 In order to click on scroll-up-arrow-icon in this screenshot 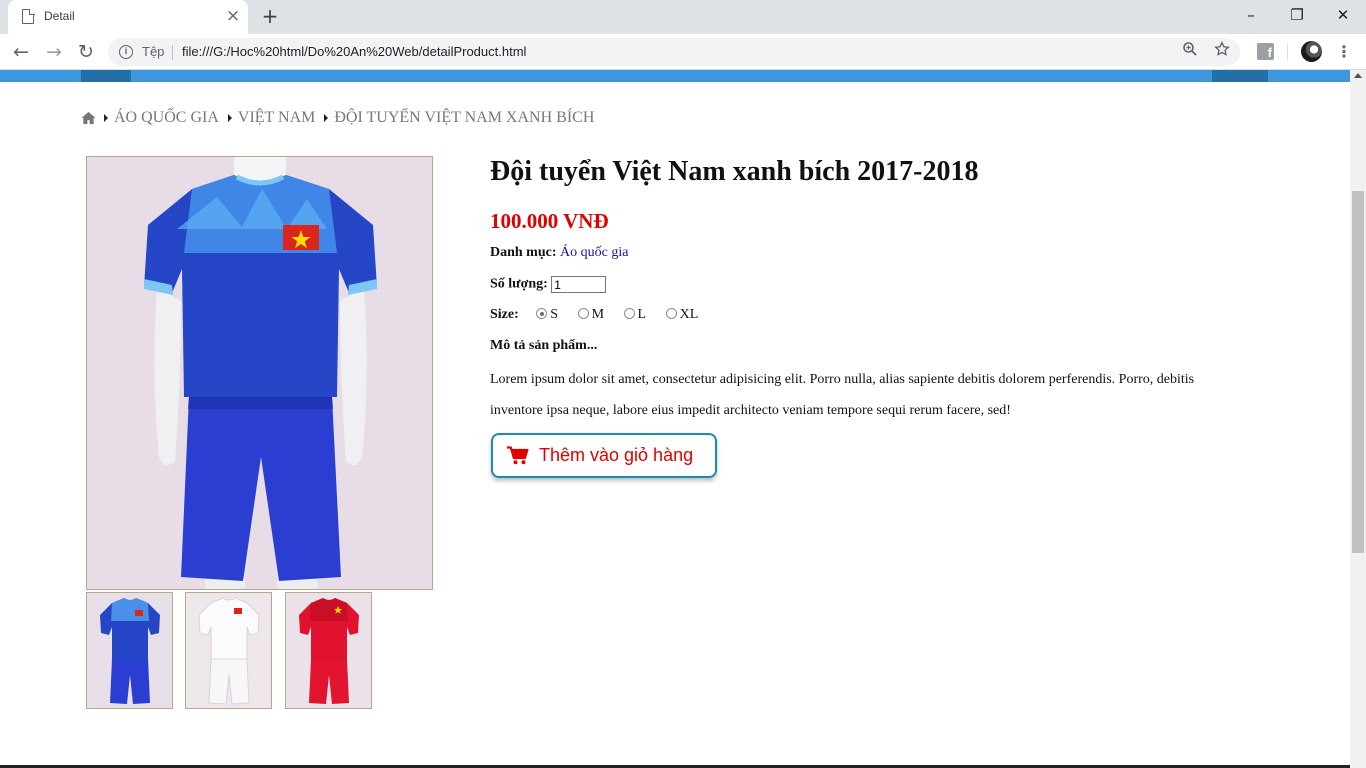, I will do `click(1358, 75)`.